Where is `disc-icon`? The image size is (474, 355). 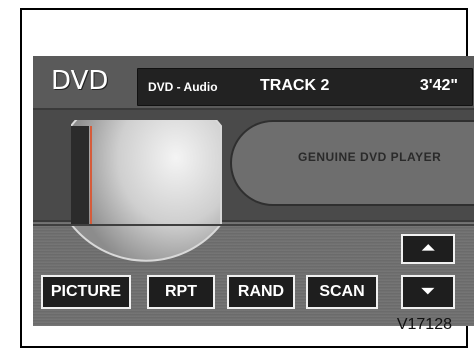
disc-icon is located at coordinates (146, 191).